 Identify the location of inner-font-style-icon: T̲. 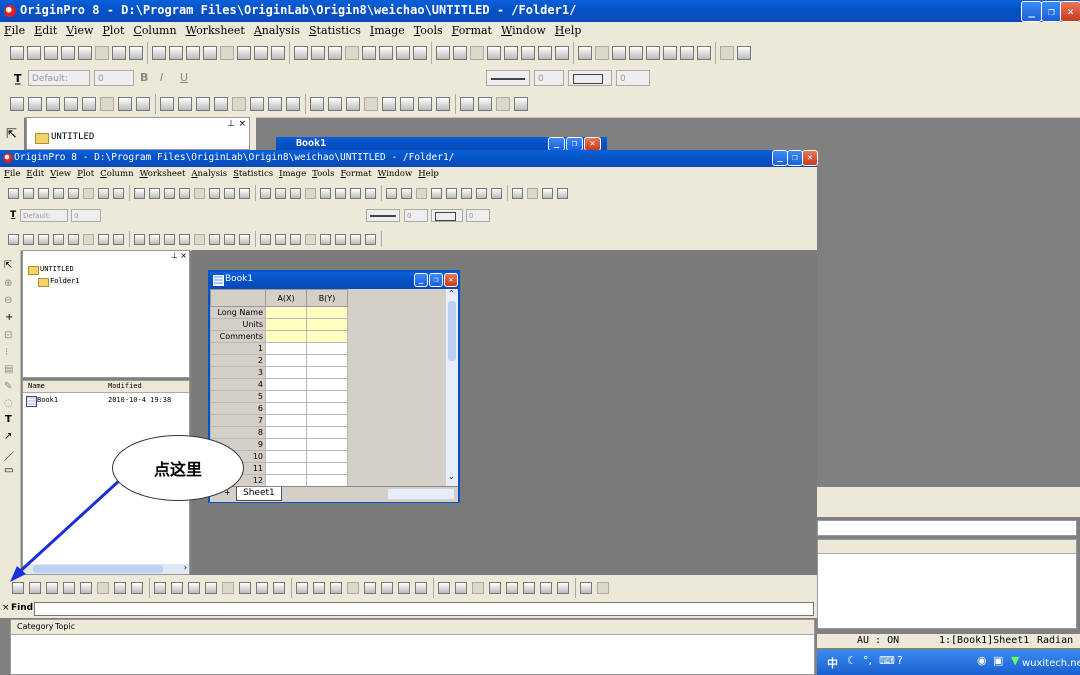
(13, 215).